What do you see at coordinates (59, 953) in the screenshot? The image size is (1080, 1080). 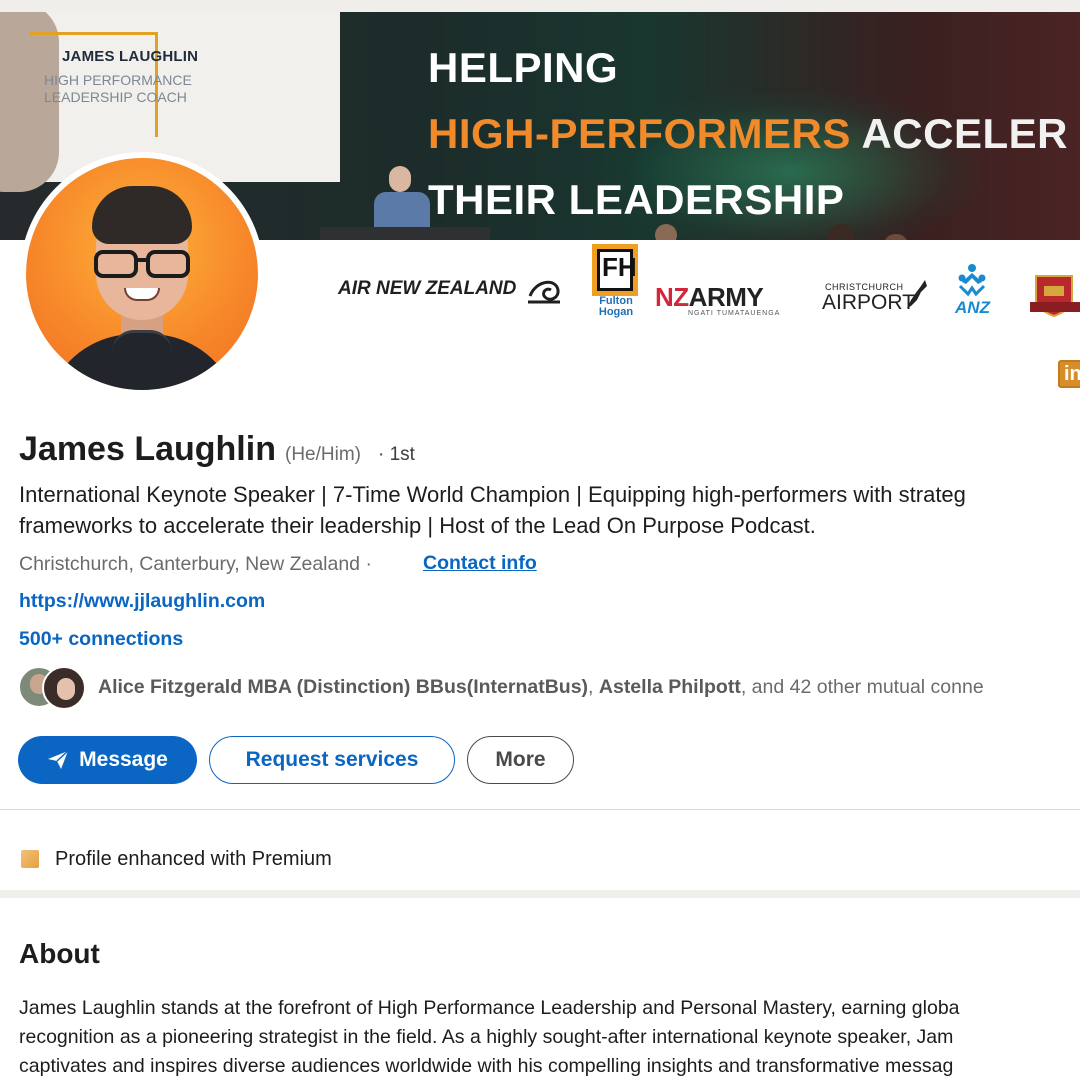 I see `about-title: About` at bounding box center [59, 953].